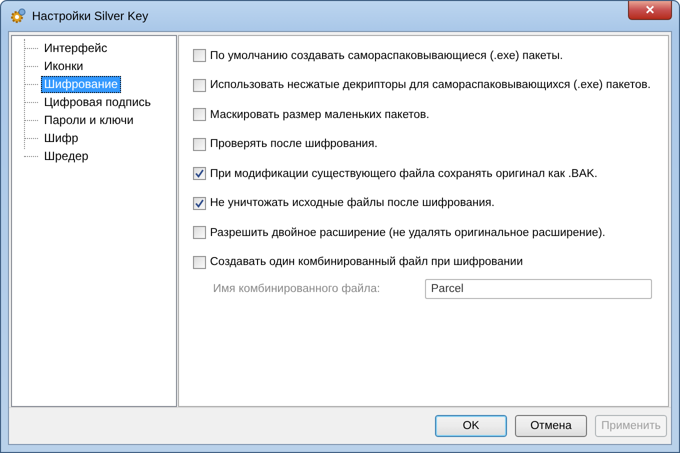 Image resolution: width=680 pixels, height=453 pixels. Describe the element at coordinates (352, 203) in the screenshot. I see `checkbox-label: Не уничтожать исходные файлы после шифрования.` at that location.